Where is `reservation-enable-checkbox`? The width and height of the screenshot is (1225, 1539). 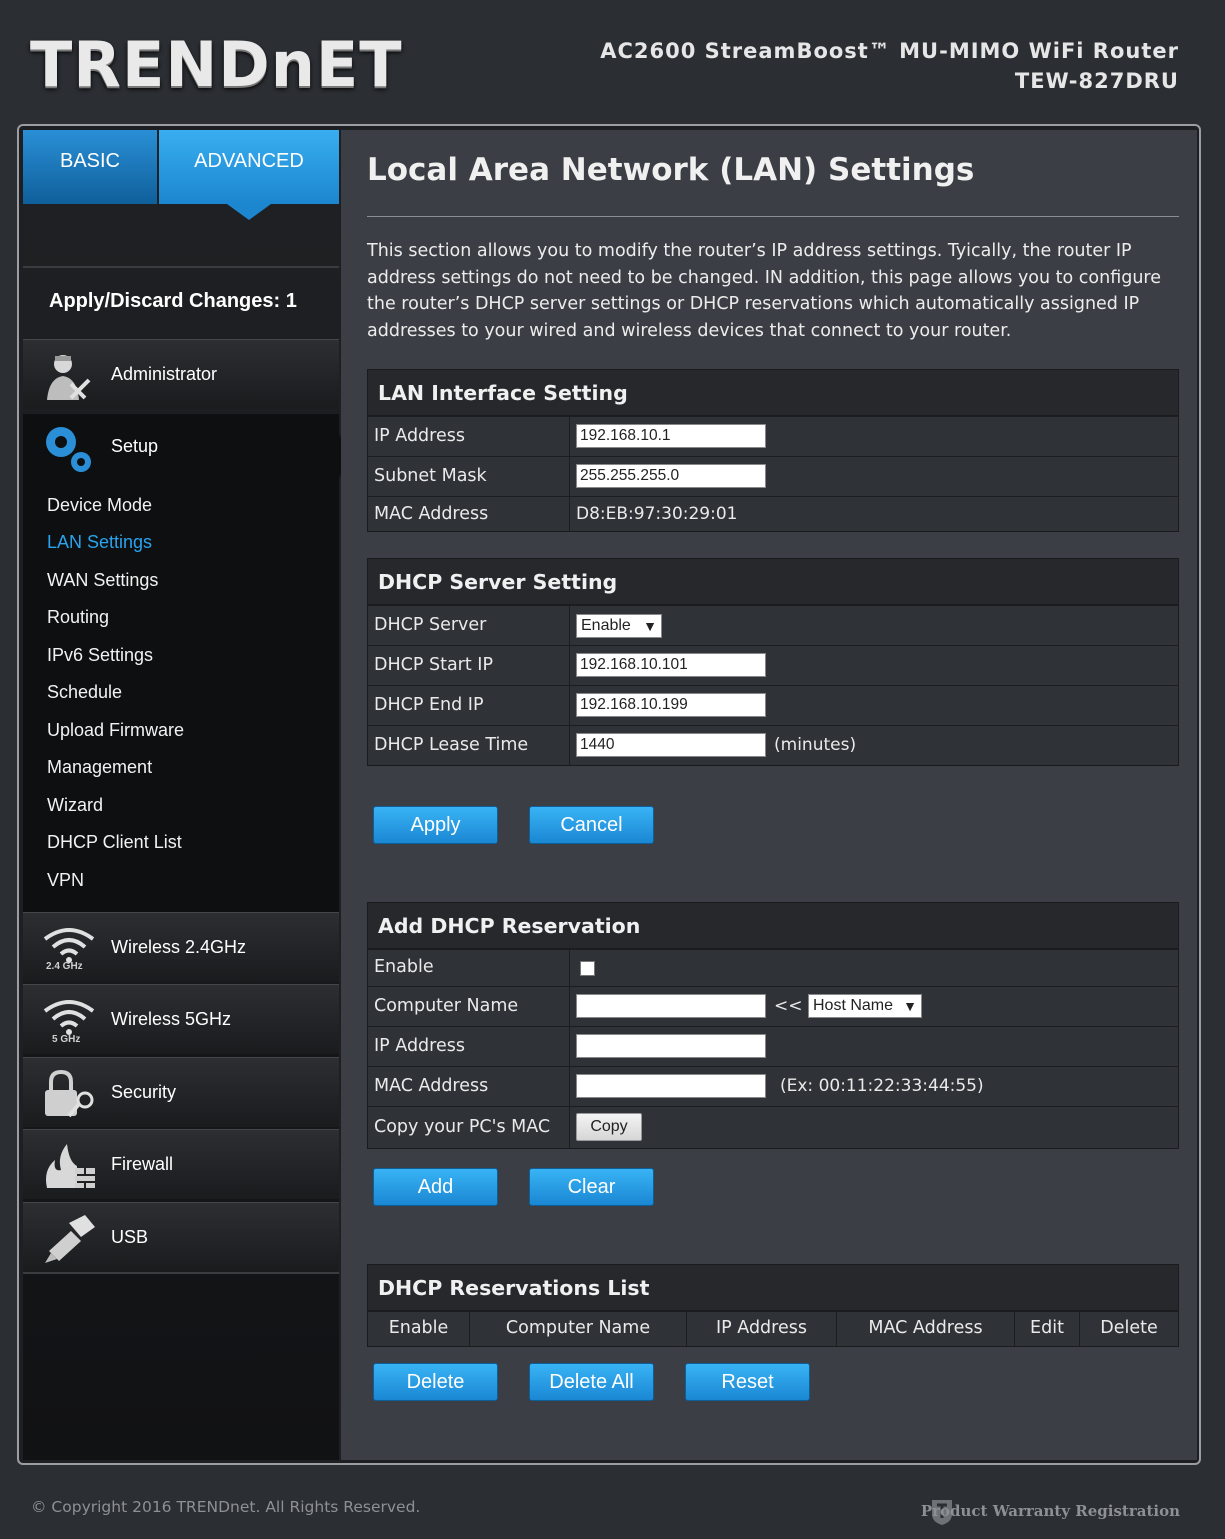
reservation-enable-checkbox is located at coordinates (587, 968).